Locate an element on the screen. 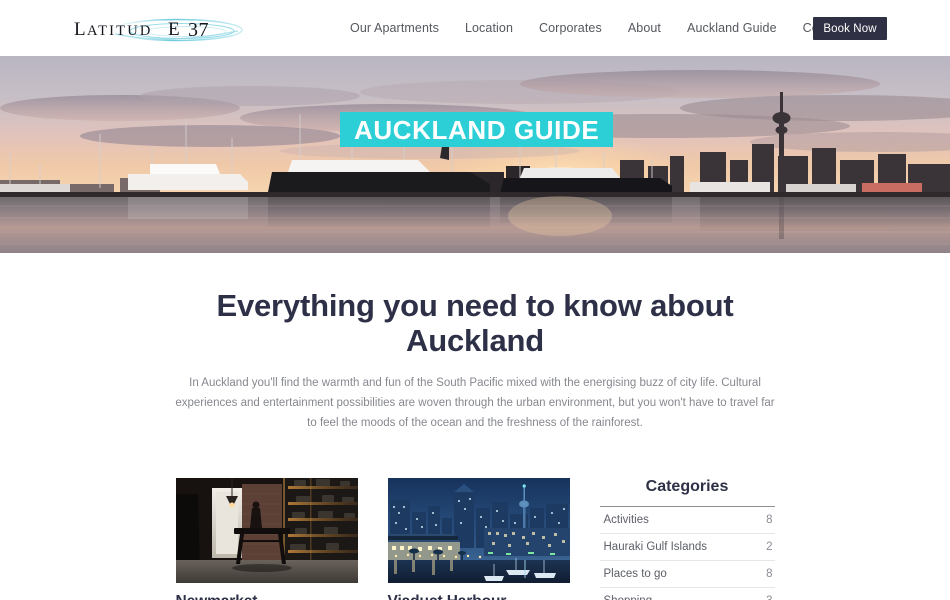  category-label: Activities is located at coordinates (626, 519).